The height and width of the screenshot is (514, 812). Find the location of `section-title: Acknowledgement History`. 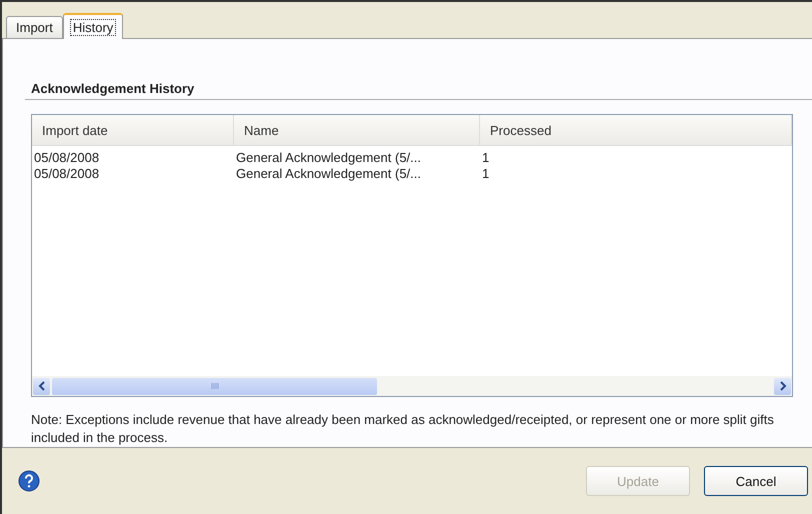

section-title: Acknowledgement History is located at coordinates (418, 90).